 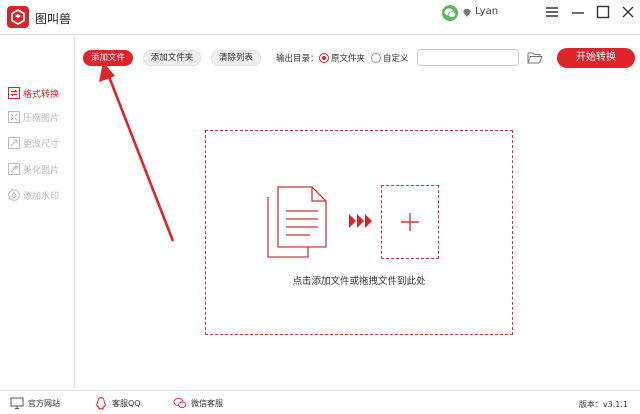 I want to click on maximize-icon, so click(x=603, y=12).